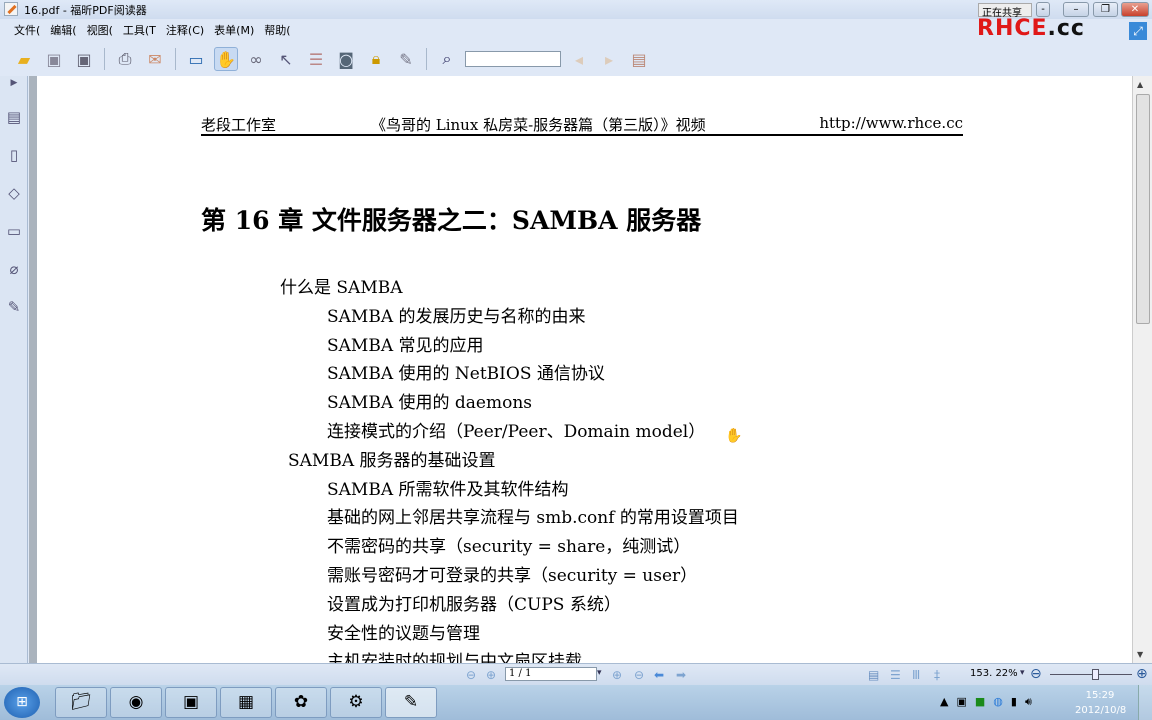  I want to click on menu-comments: 注释(C), so click(185, 30).